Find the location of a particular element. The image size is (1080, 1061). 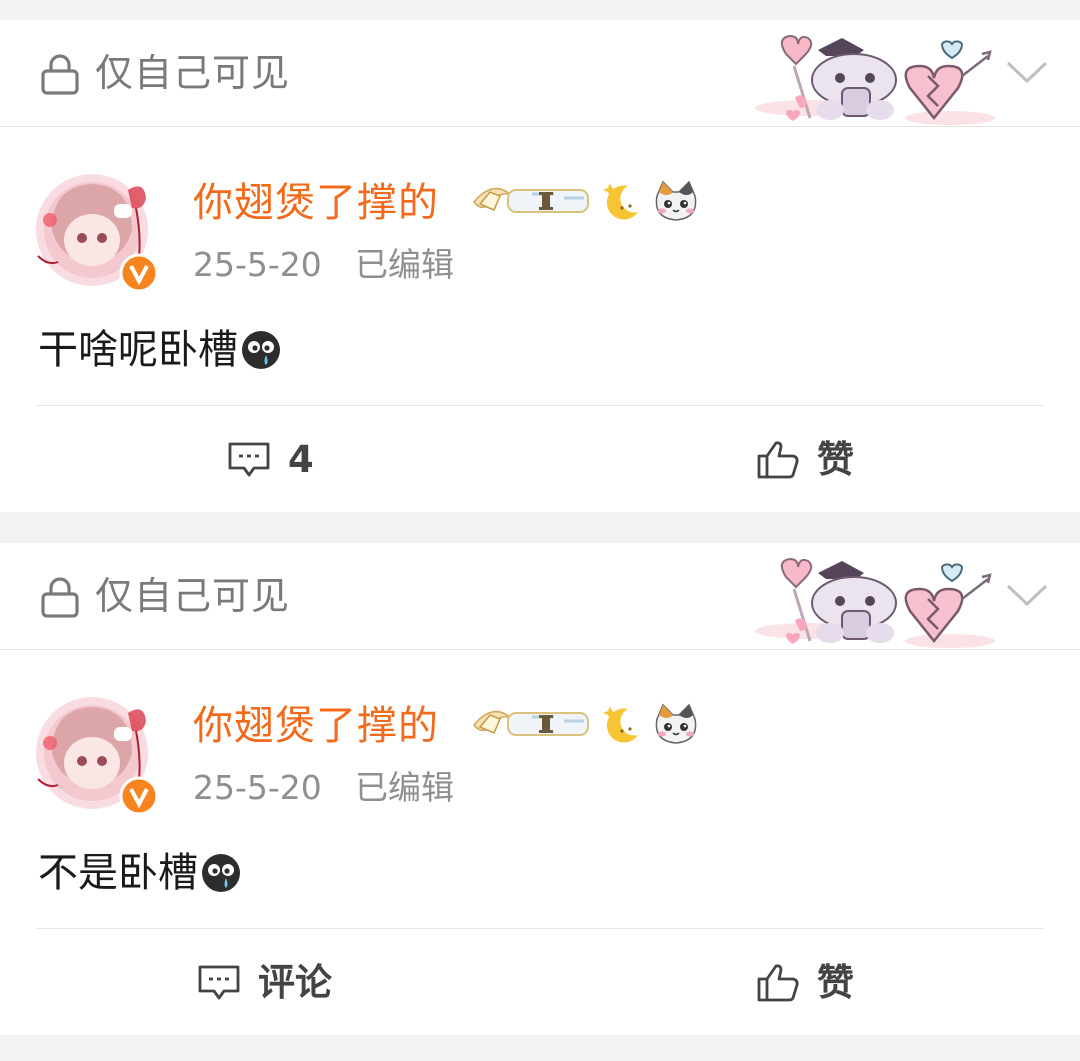

comment-button: 评论 is located at coordinates (264, 983).